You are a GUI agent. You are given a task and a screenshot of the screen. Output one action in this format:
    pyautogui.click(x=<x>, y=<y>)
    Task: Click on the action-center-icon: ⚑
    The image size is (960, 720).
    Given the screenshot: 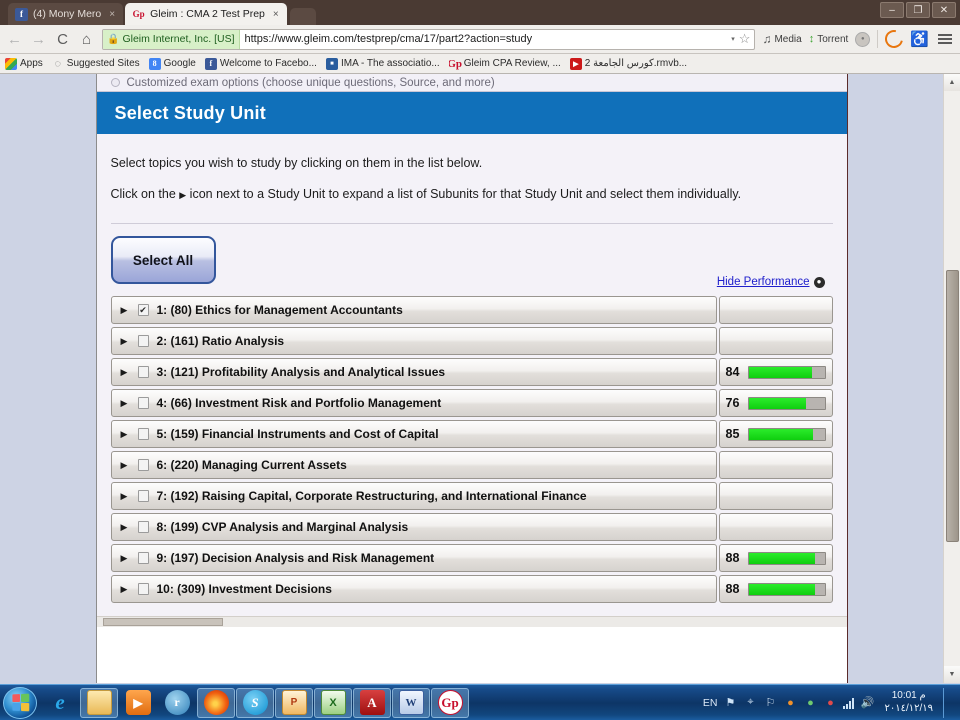 What is the action you would take?
    pyautogui.click(x=730, y=703)
    